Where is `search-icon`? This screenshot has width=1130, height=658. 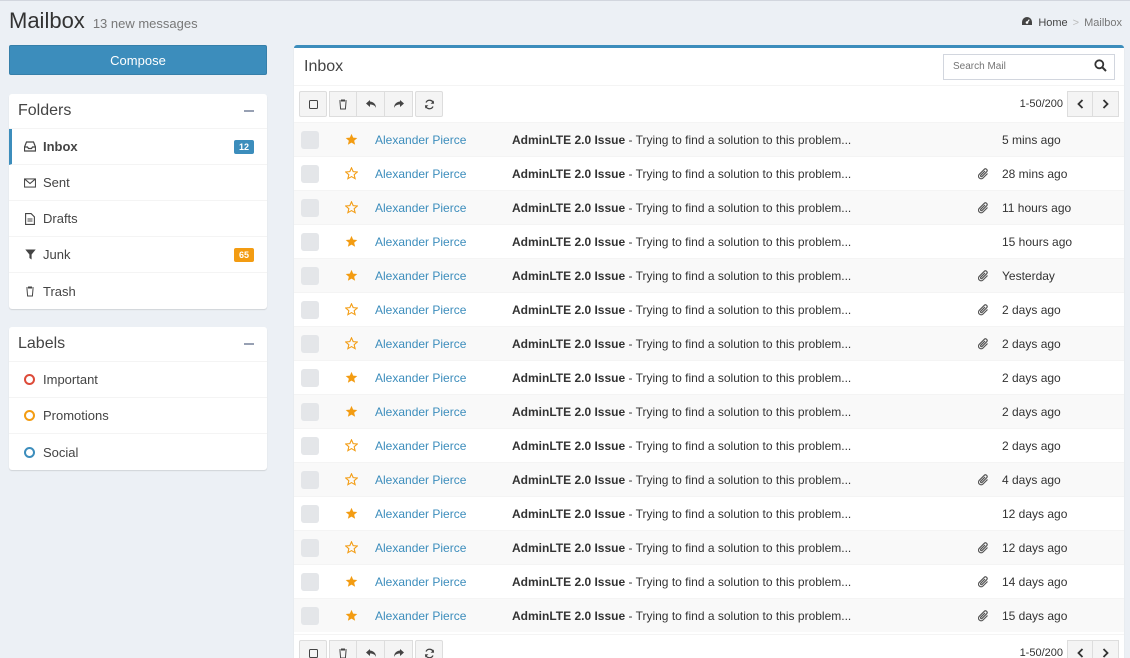 search-icon is located at coordinates (1100, 66).